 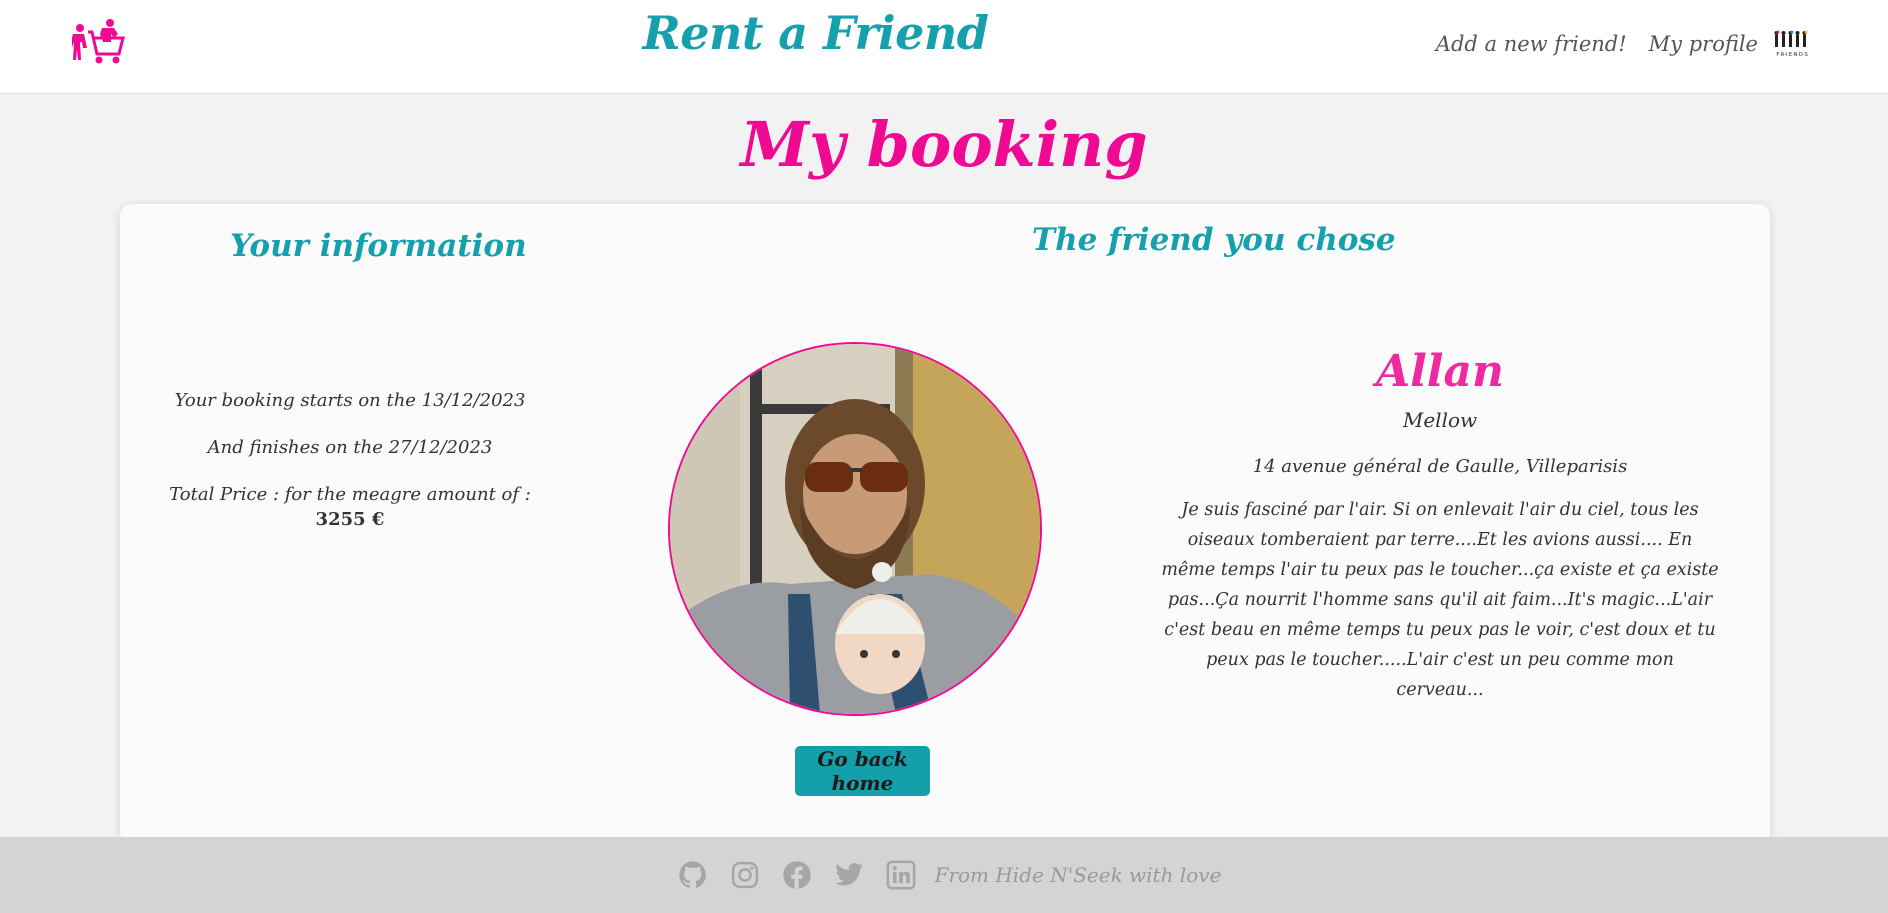 What do you see at coordinates (350, 400) in the screenshot?
I see `booking-start-text: Your booking starts on the 13/12/2023` at bounding box center [350, 400].